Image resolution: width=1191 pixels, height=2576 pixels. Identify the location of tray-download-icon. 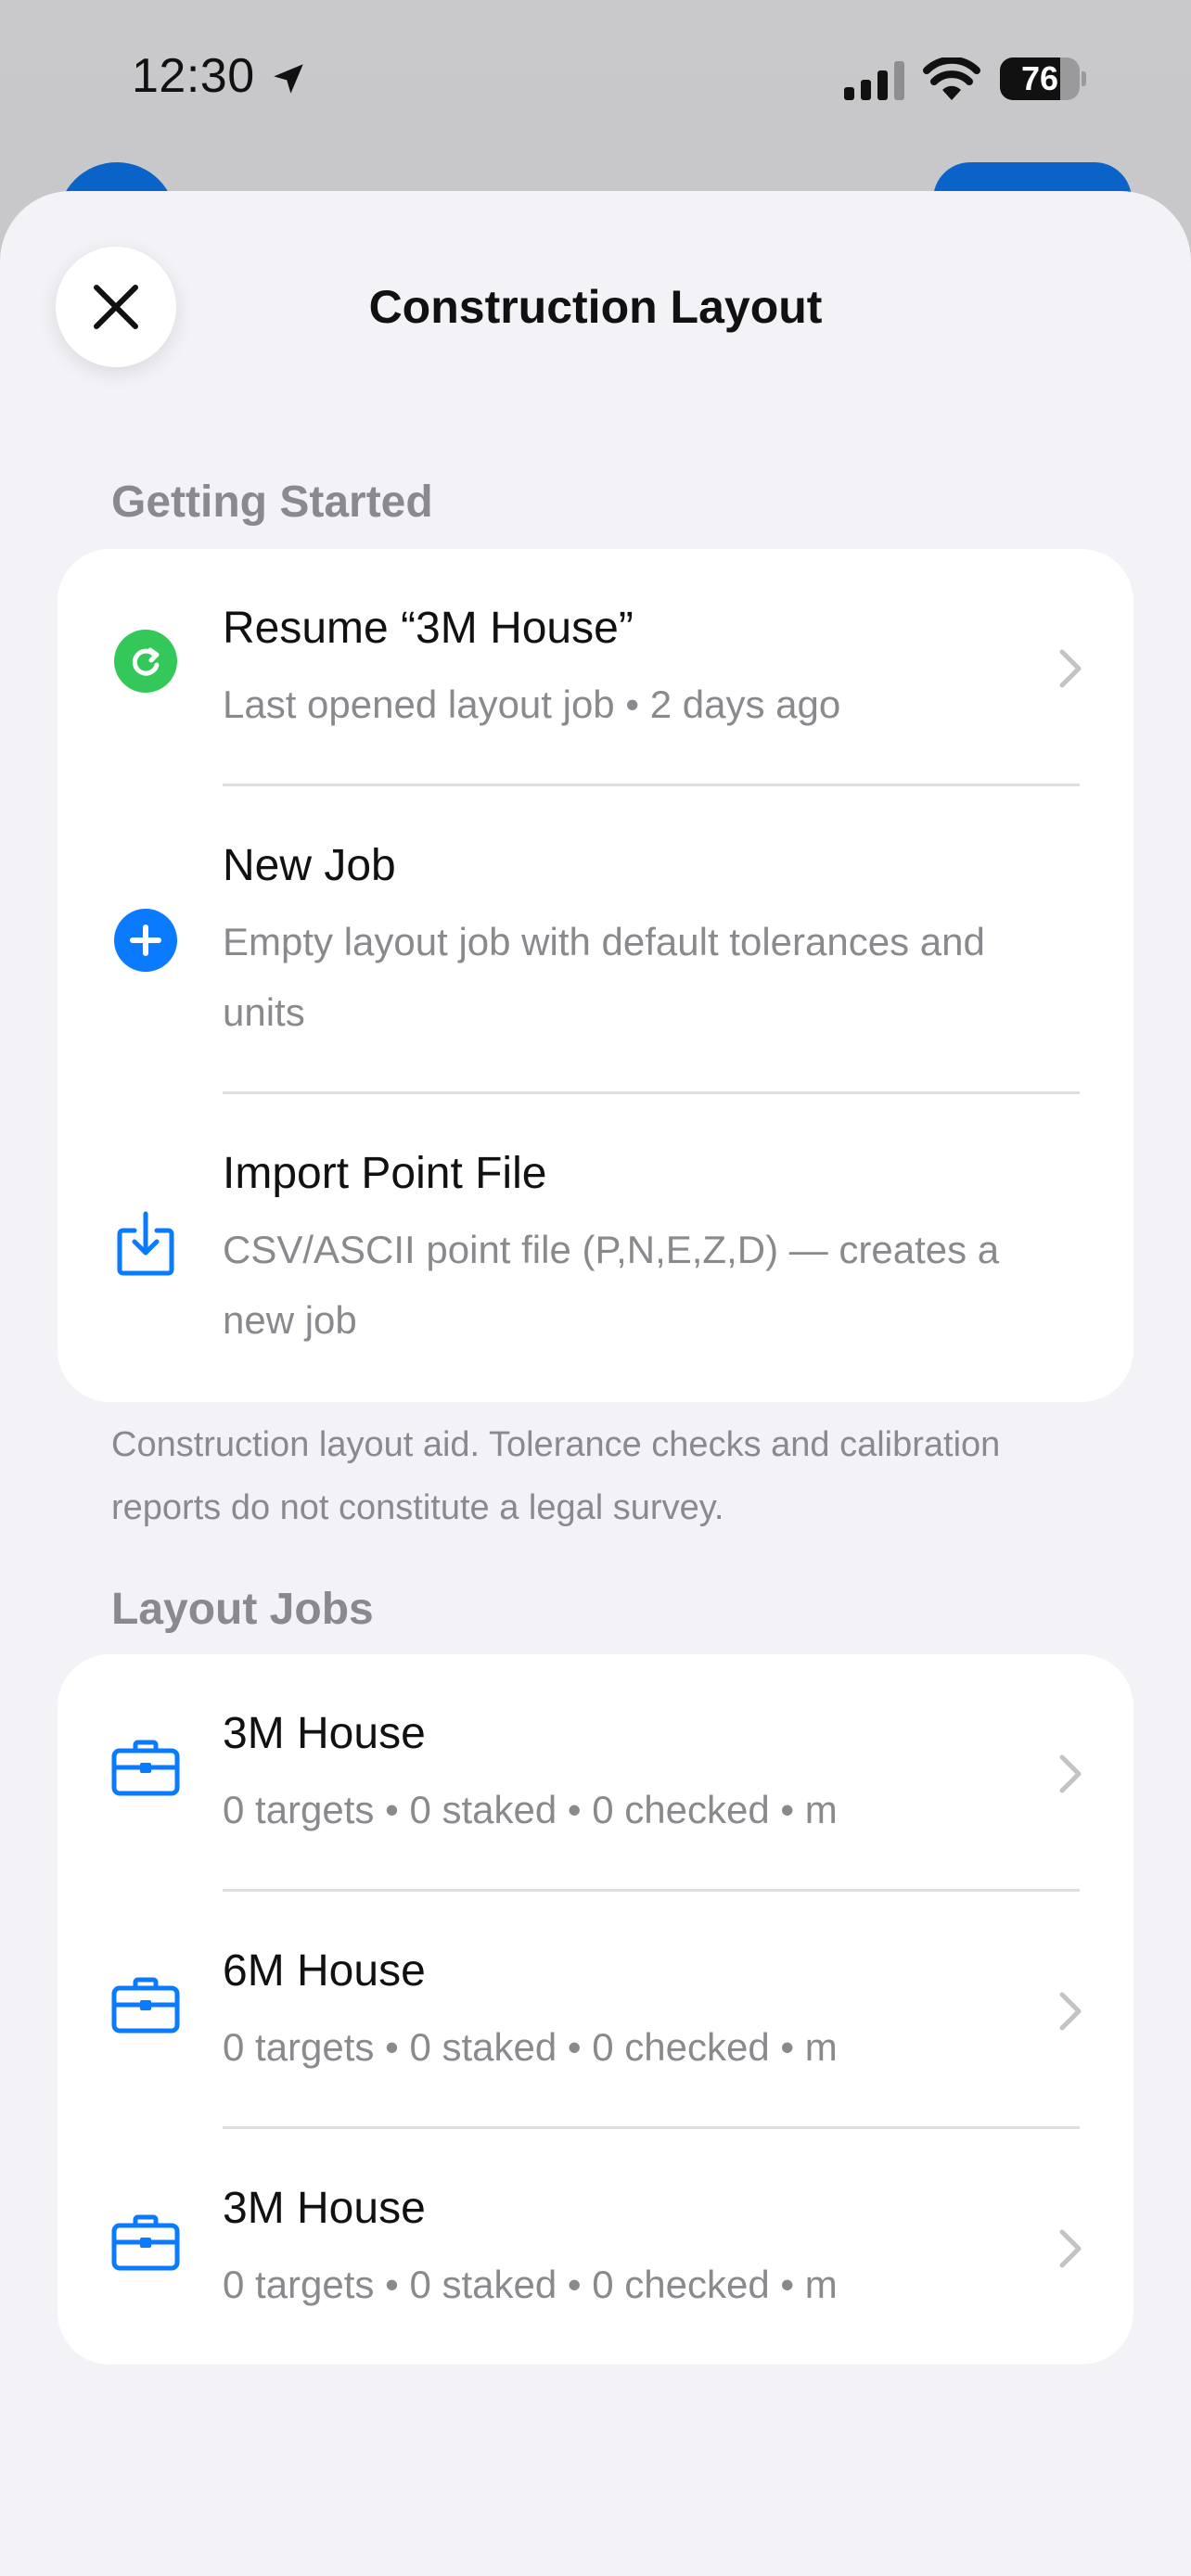
(145, 1243).